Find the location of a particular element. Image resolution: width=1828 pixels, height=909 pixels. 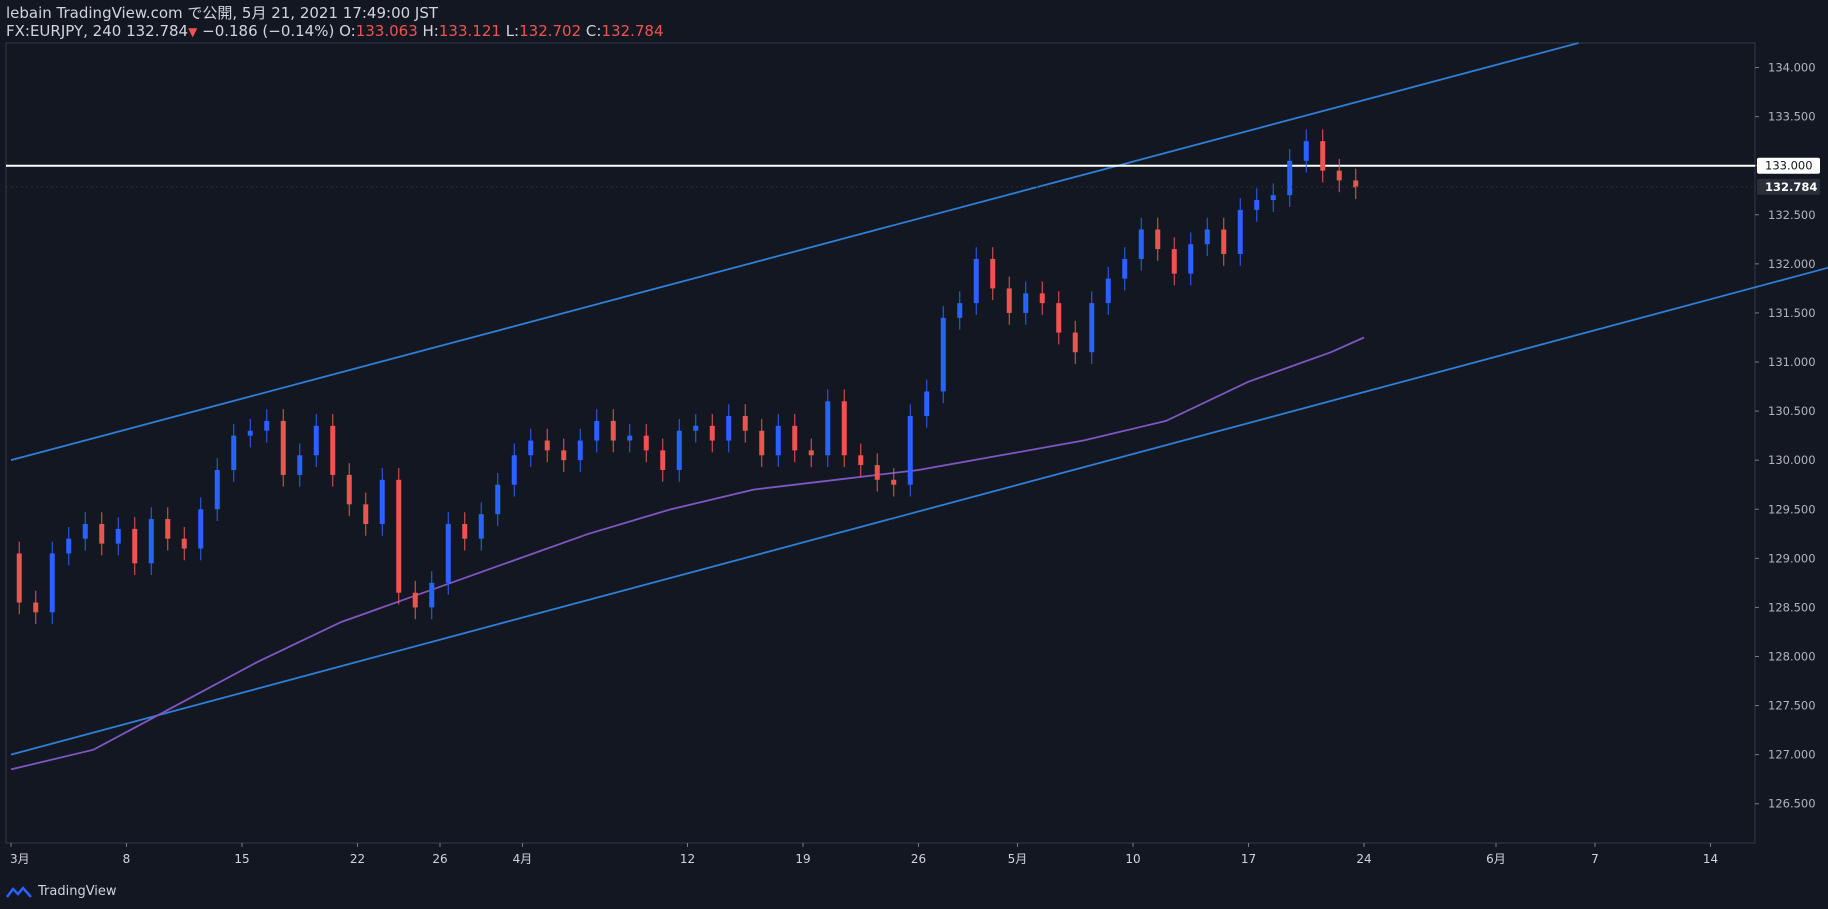

y-tick-label: 129.500 is located at coordinates (1792, 509).